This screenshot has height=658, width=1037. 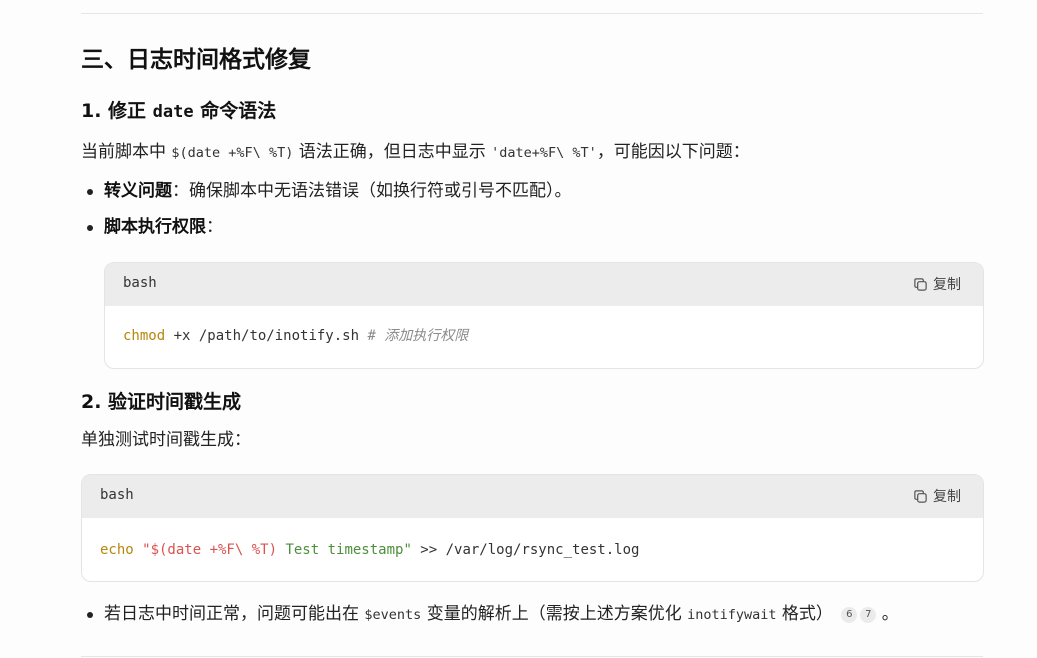 What do you see at coordinates (554, 614) in the screenshot?
I see `list-item-text: 变量的解析上（需按上述方案优化` at bounding box center [554, 614].